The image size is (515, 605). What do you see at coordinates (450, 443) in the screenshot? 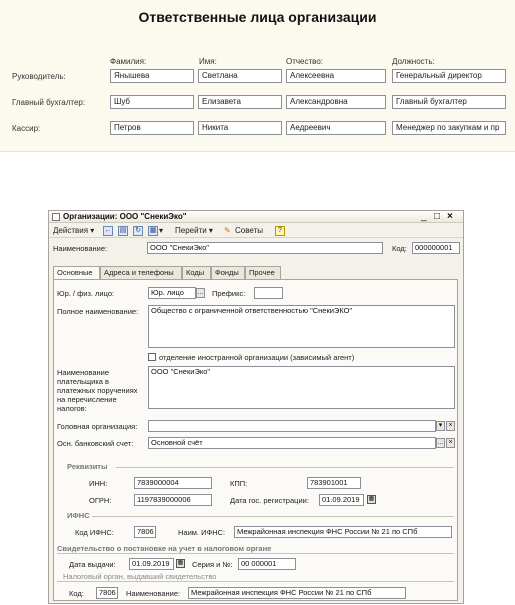
I see `bank-account-clear-icon: ×` at bounding box center [450, 443].